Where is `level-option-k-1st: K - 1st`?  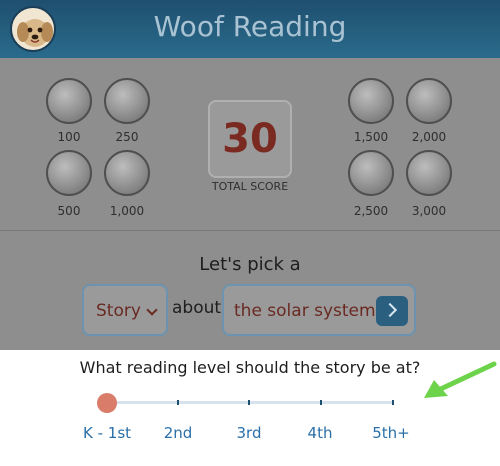 level-option-k-1st: K - 1st is located at coordinates (107, 433).